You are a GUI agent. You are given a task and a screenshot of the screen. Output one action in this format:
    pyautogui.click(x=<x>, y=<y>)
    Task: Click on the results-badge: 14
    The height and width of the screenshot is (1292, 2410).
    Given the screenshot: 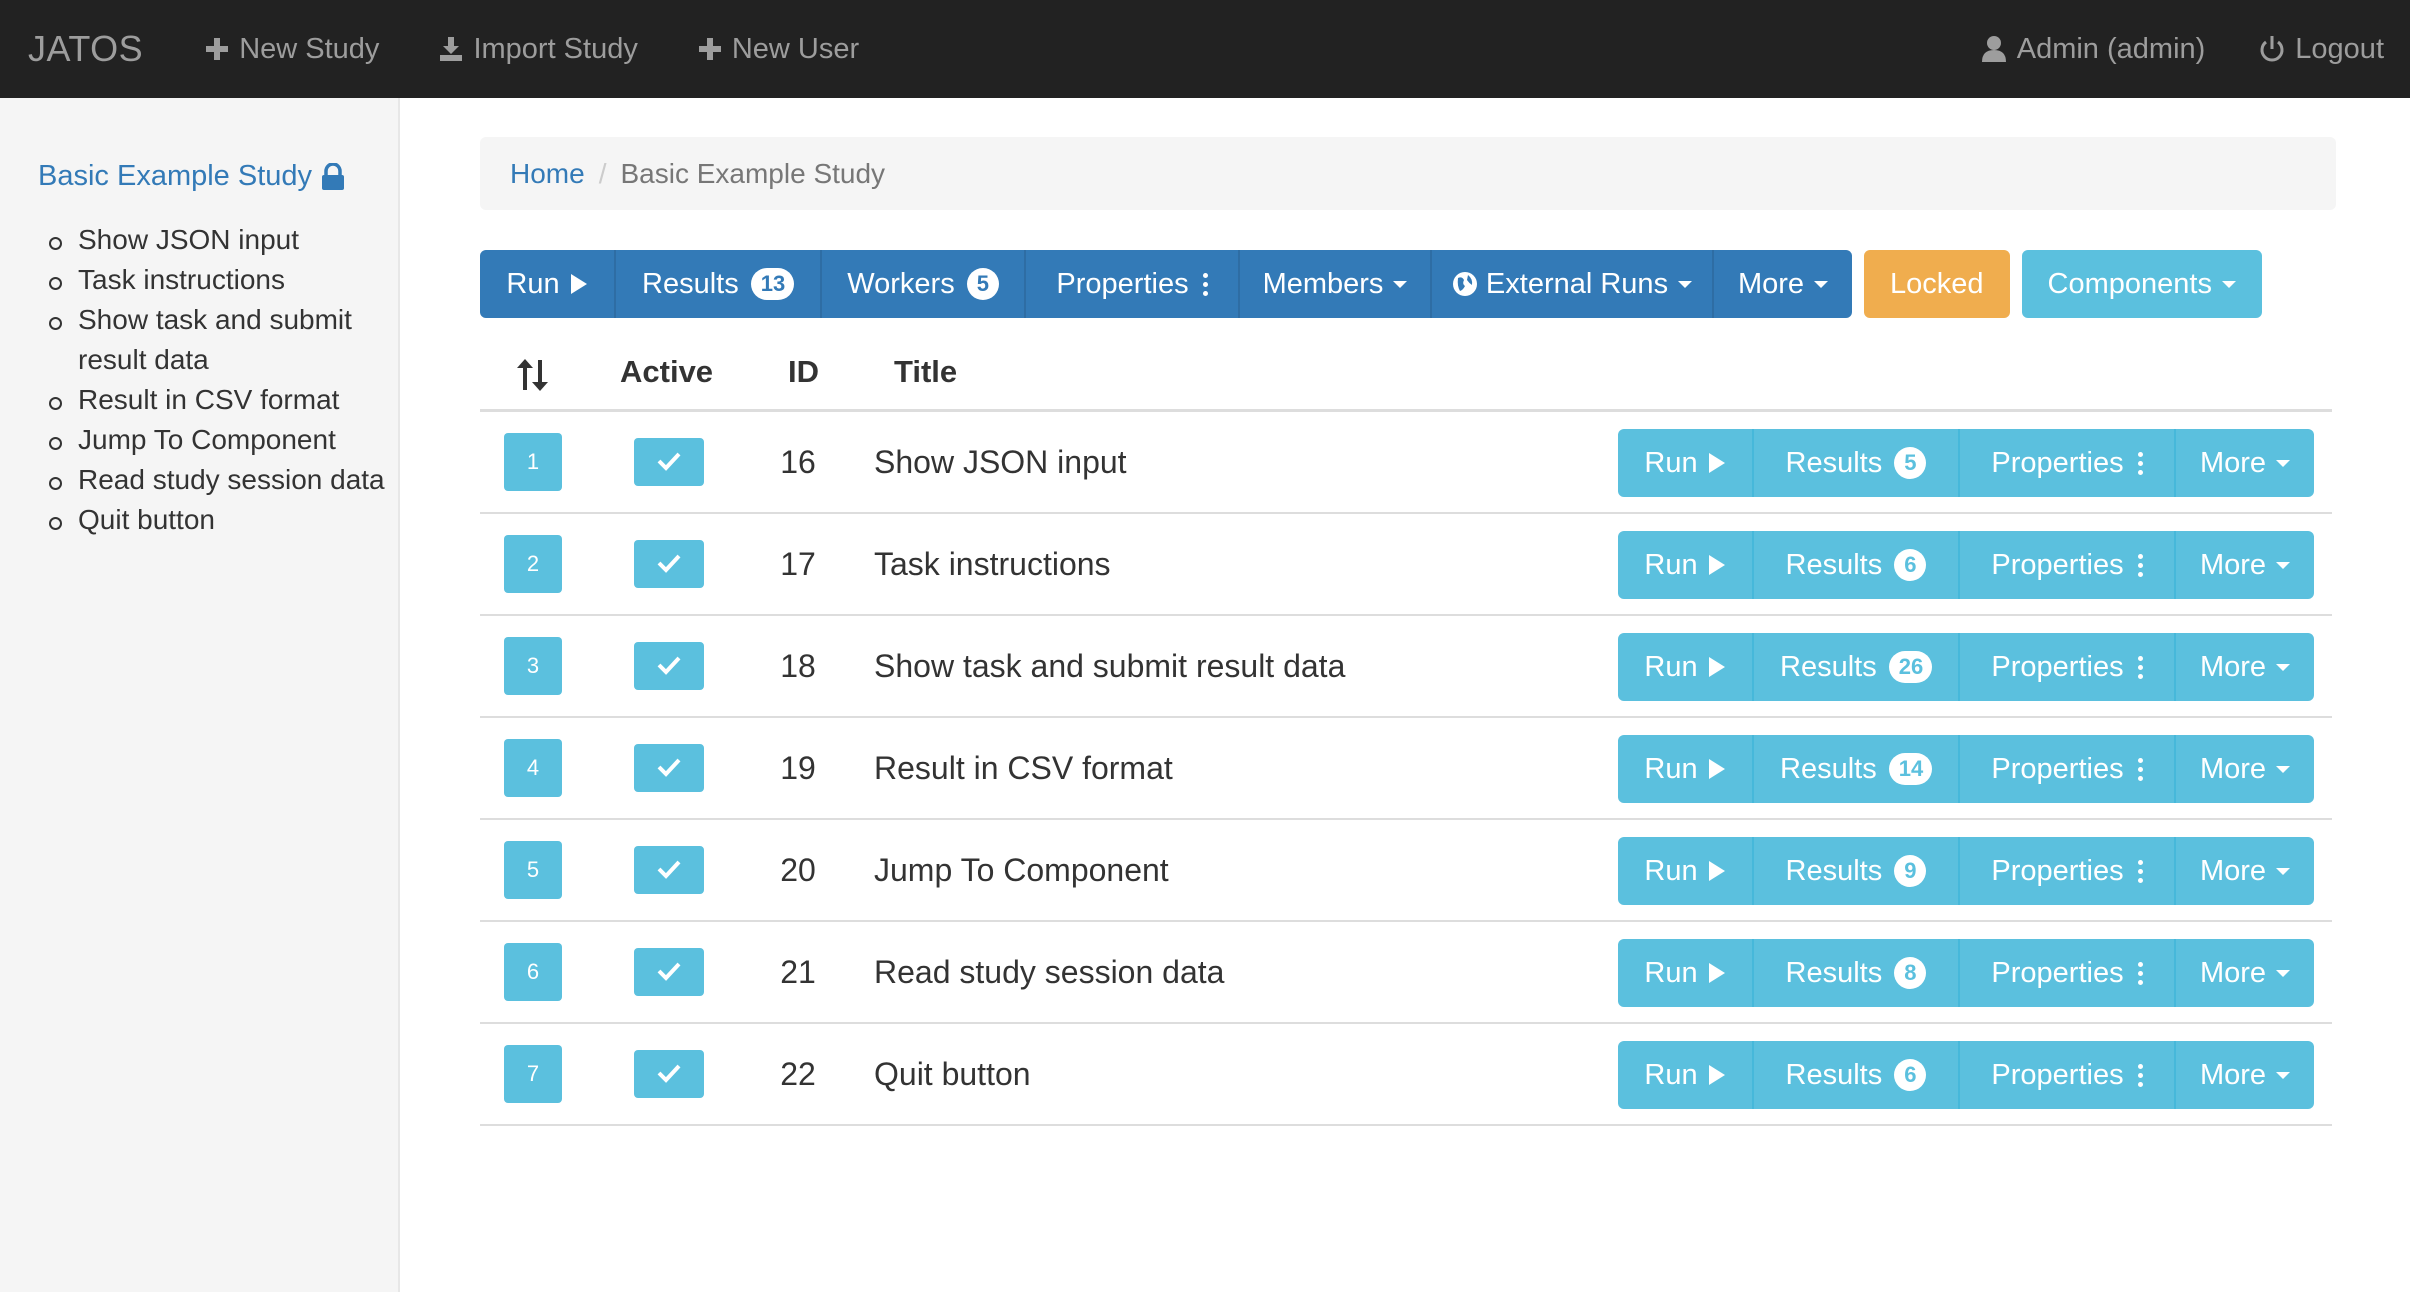 What is the action you would take?
    pyautogui.click(x=1910, y=769)
    